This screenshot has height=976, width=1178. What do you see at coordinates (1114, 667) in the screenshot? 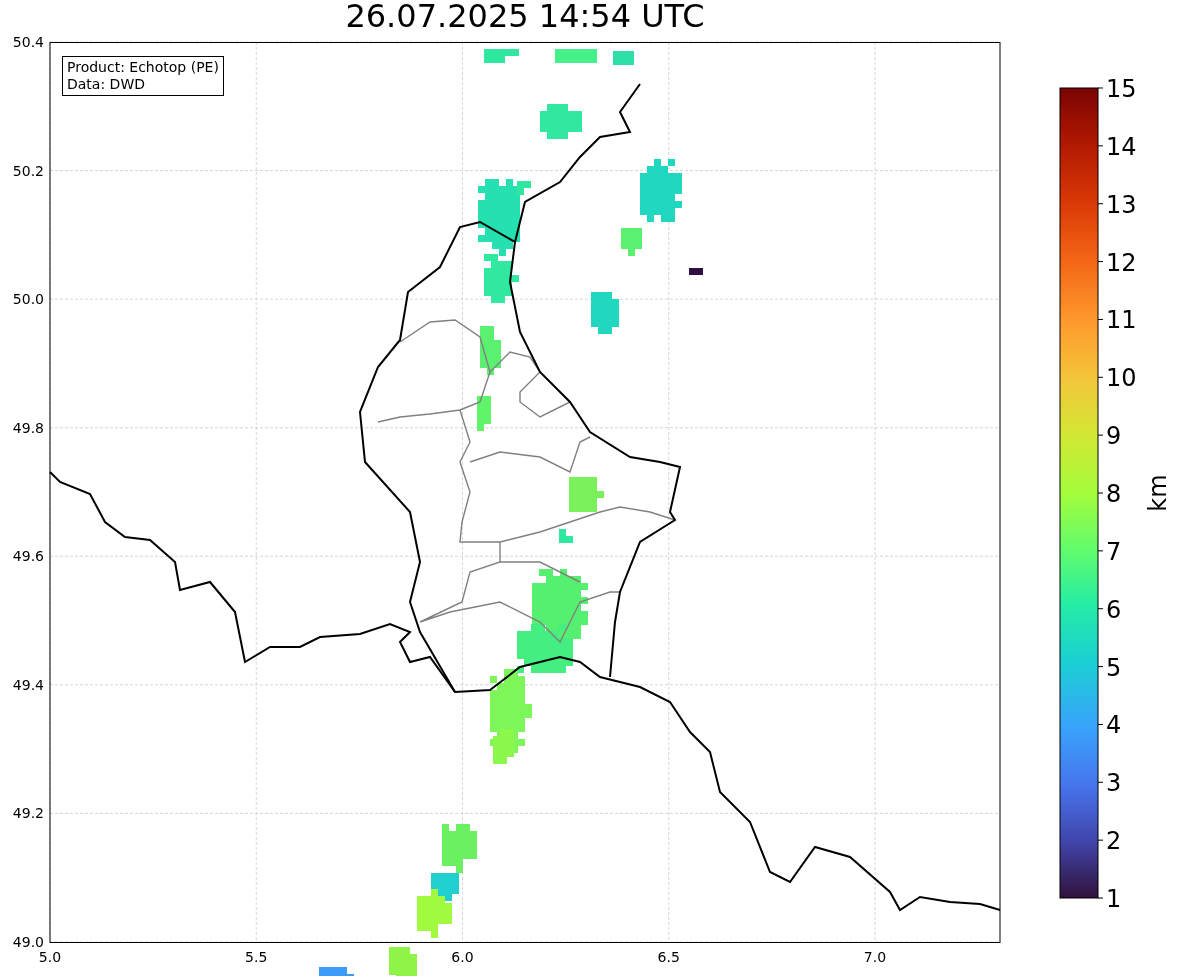
I see `colorbar-tick-label: 5` at bounding box center [1114, 667].